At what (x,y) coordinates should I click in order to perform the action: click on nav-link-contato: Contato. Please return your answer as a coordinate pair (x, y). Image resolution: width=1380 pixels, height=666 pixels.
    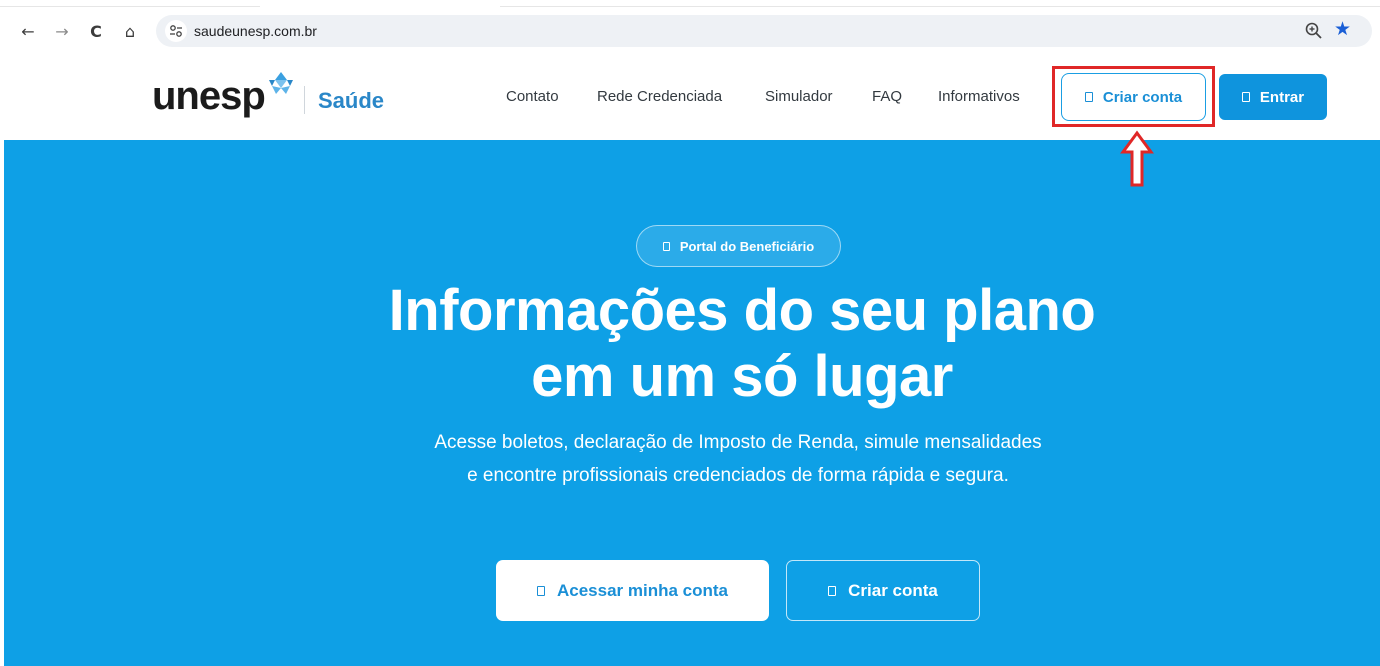
    Looking at the image, I should click on (532, 96).